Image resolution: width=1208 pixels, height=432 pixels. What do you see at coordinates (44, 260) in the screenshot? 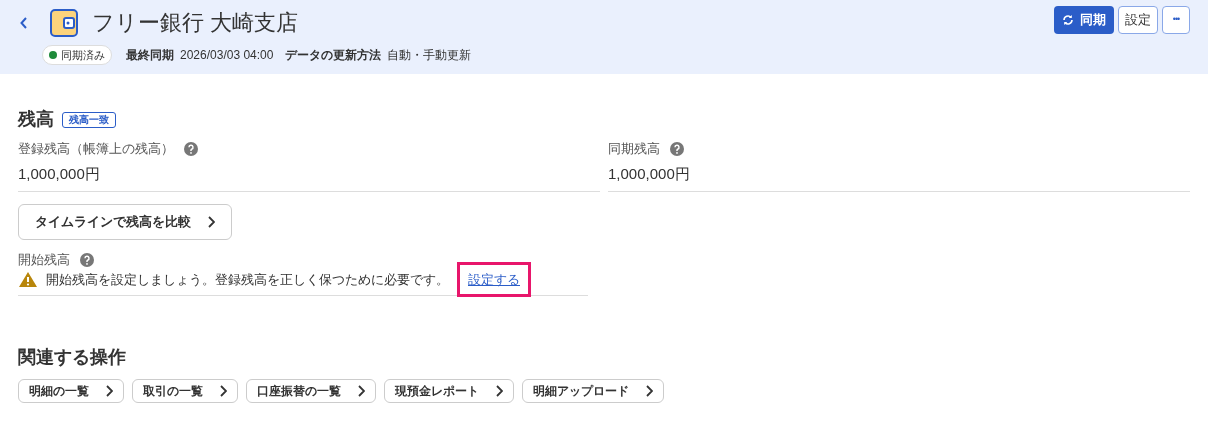
I see `field-label: 開始残高` at bounding box center [44, 260].